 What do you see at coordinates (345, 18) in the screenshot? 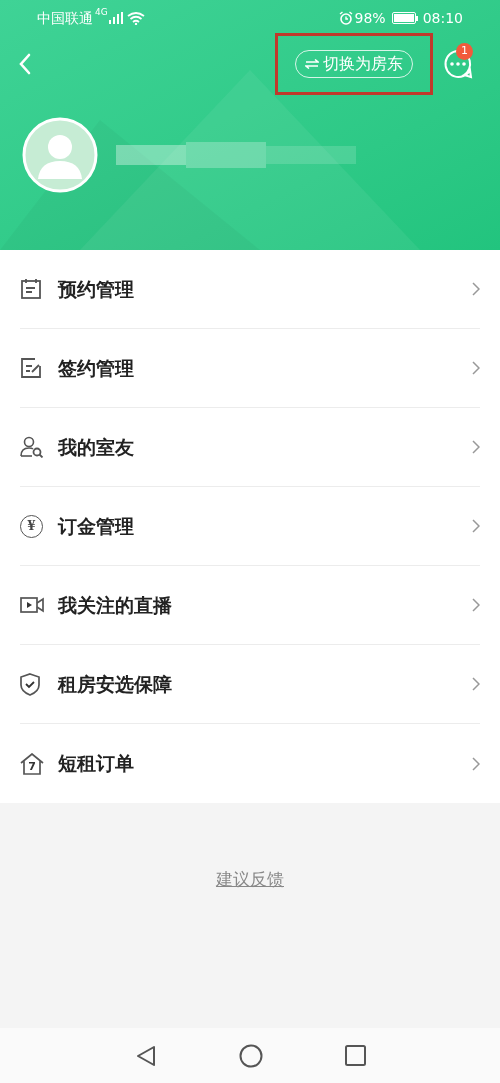
I see `alarm-icon` at bounding box center [345, 18].